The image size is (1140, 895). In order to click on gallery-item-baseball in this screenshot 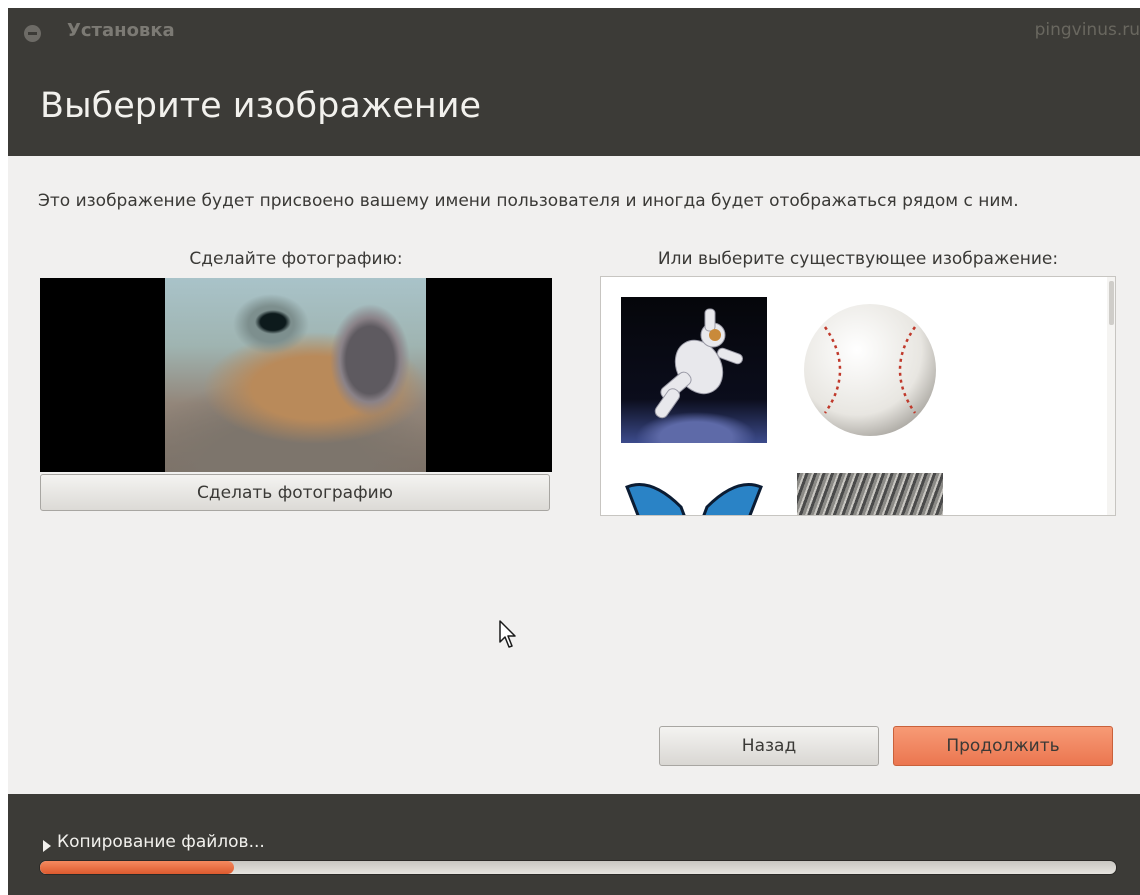, I will do `click(870, 370)`.